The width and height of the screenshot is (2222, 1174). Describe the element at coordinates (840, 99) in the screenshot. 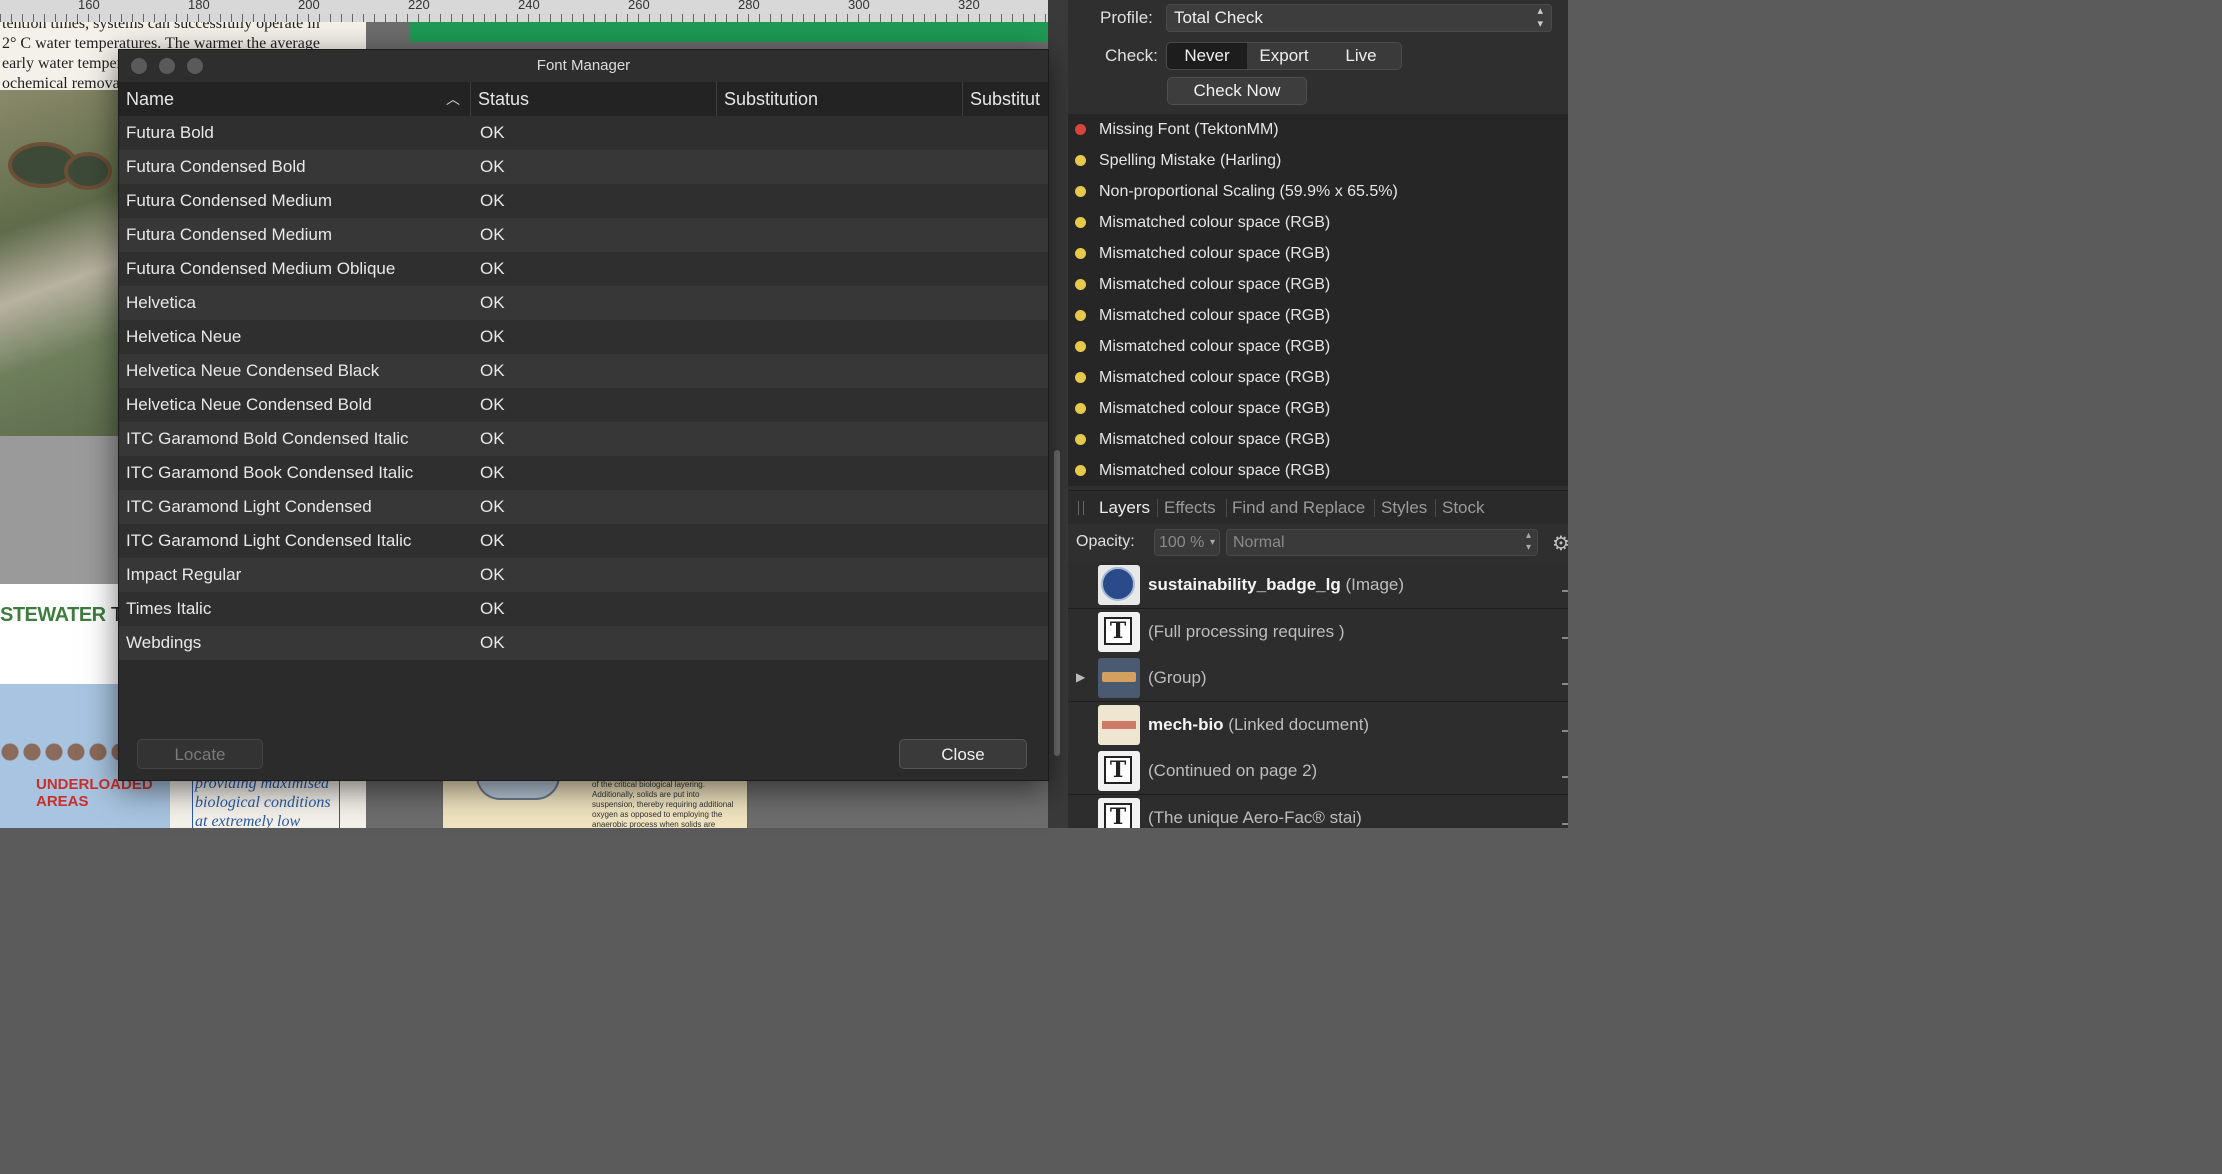

I see `column-header-substitution: Substitution` at that location.